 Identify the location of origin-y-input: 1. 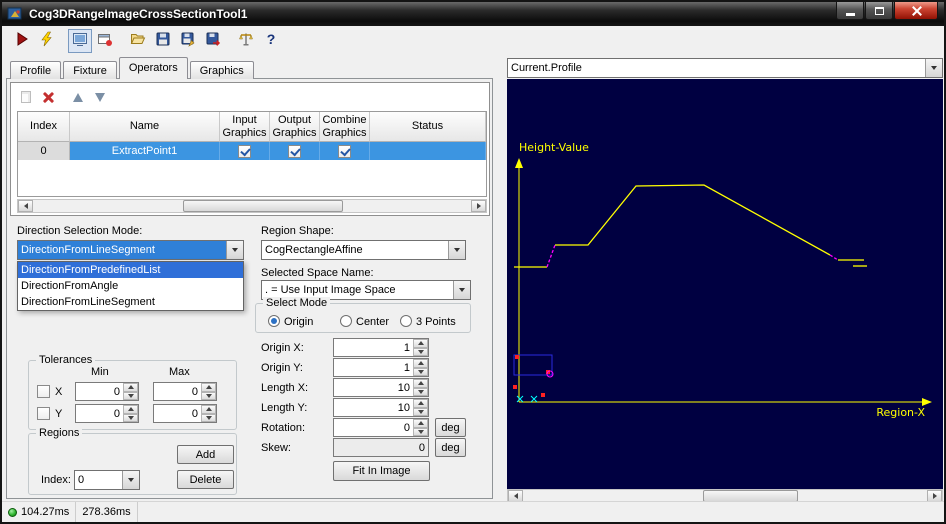
(381, 367).